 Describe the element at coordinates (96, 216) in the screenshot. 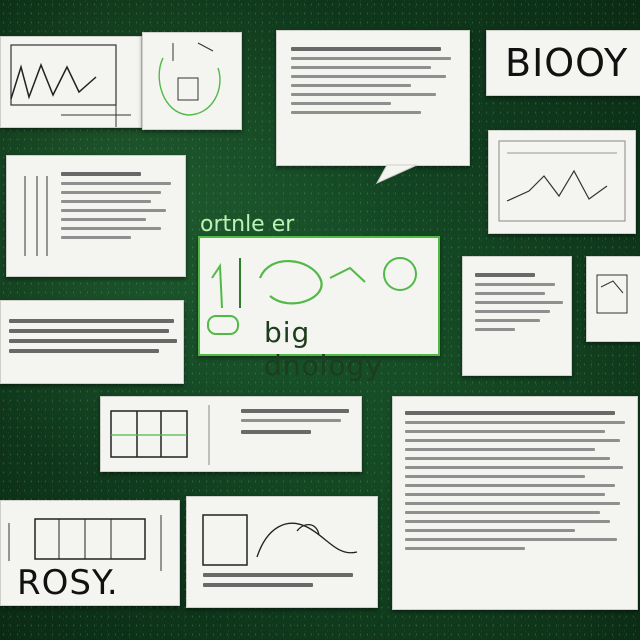

I see `table-card-left` at that location.